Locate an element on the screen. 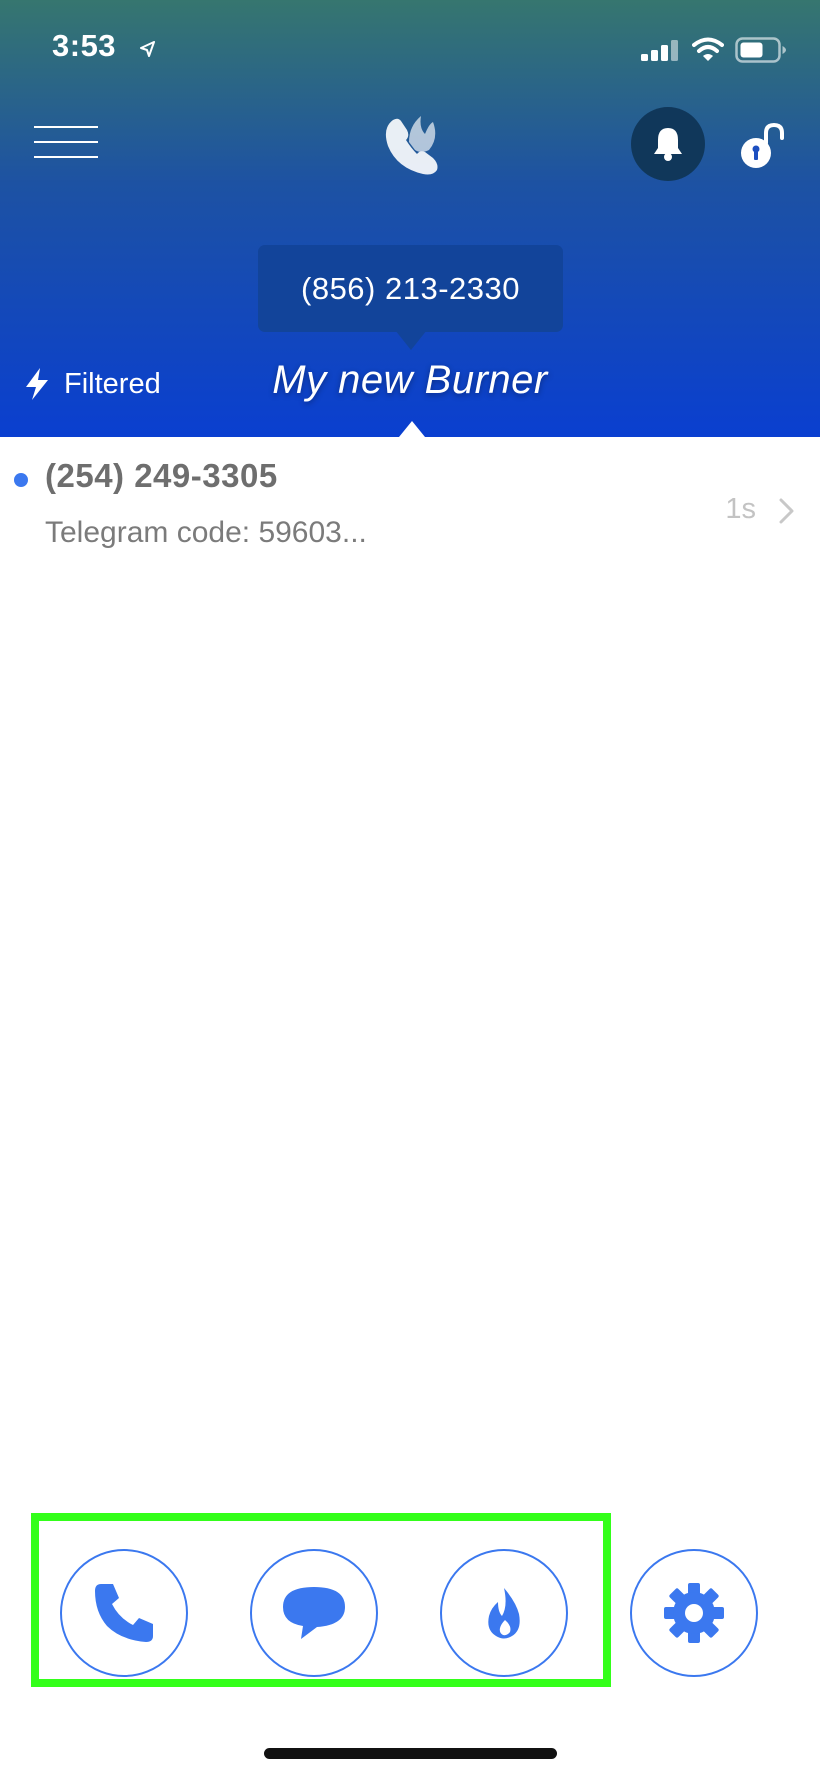 This screenshot has width=820, height=1776. filter-label: Filtered is located at coordinates (112, 383).